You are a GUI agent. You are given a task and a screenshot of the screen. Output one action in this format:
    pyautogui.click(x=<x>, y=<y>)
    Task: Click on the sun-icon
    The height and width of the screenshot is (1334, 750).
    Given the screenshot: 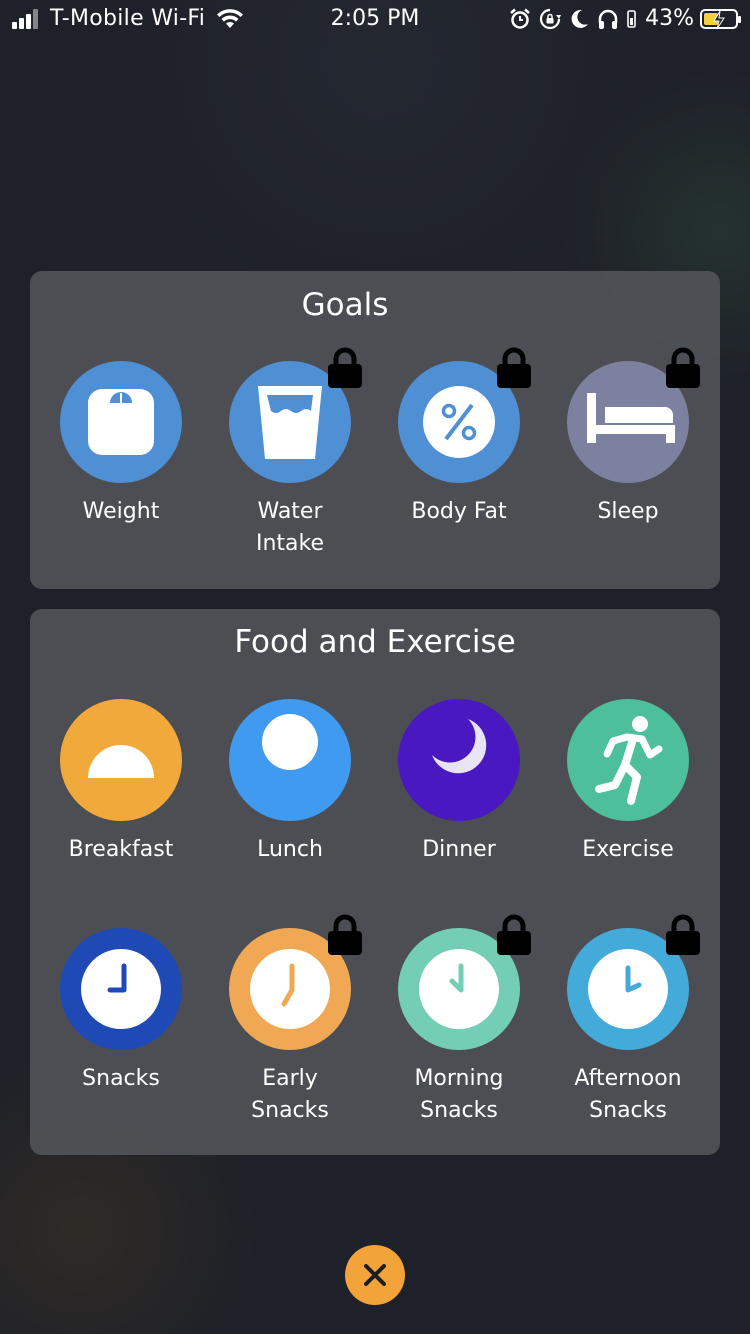 What is the action you would take?
    pyautogui.click(x=290, y=742)
    